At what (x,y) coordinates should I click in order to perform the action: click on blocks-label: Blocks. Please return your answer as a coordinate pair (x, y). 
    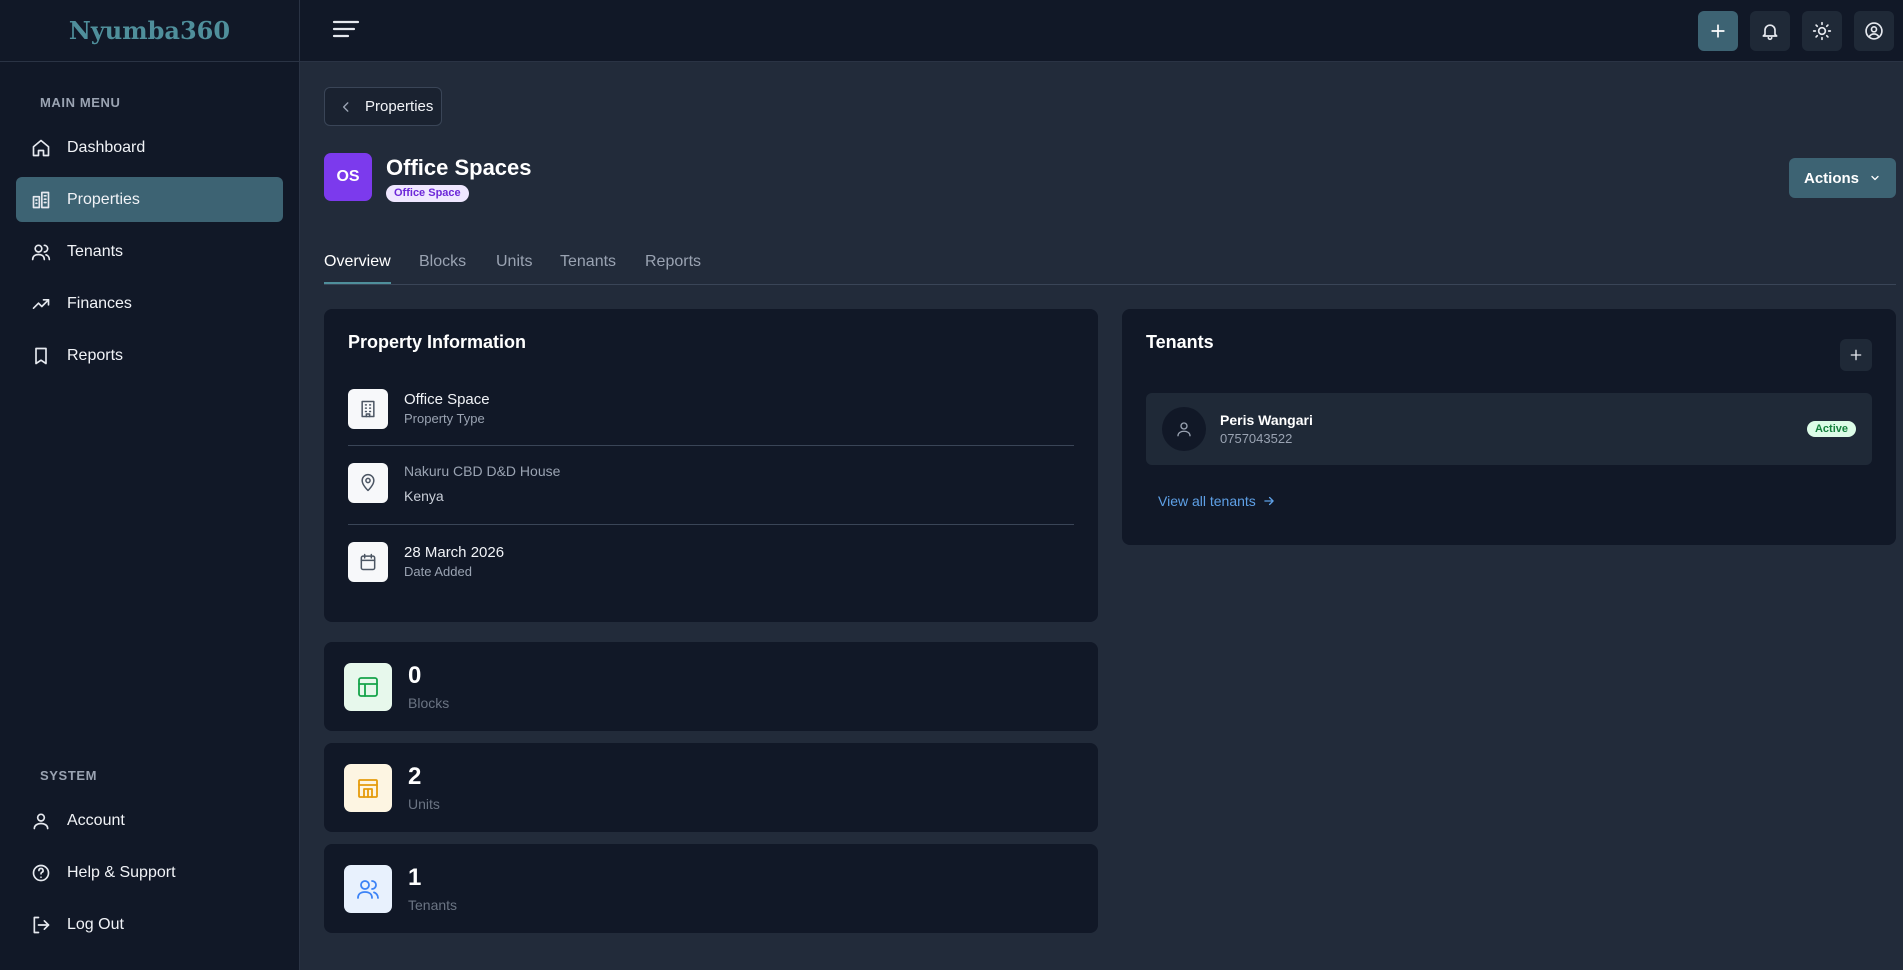
    Looking at the image, I should click on (429, 703).